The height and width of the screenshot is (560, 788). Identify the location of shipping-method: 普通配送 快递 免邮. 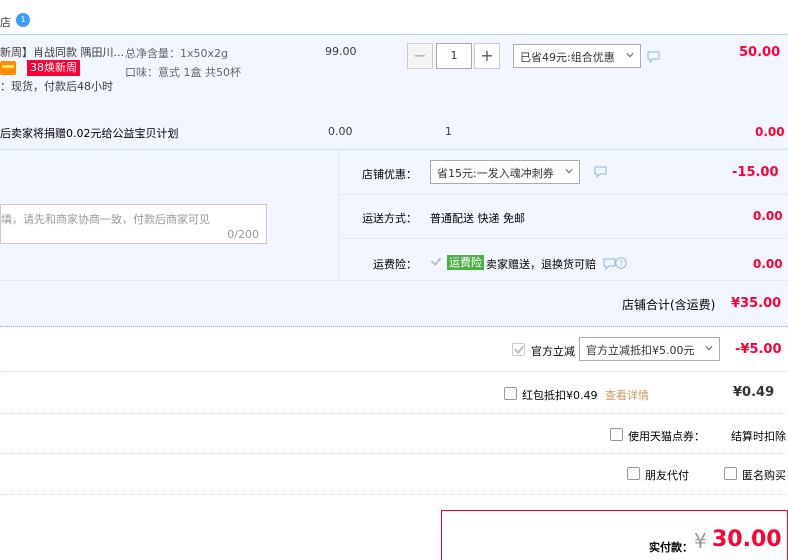
(477, 218).